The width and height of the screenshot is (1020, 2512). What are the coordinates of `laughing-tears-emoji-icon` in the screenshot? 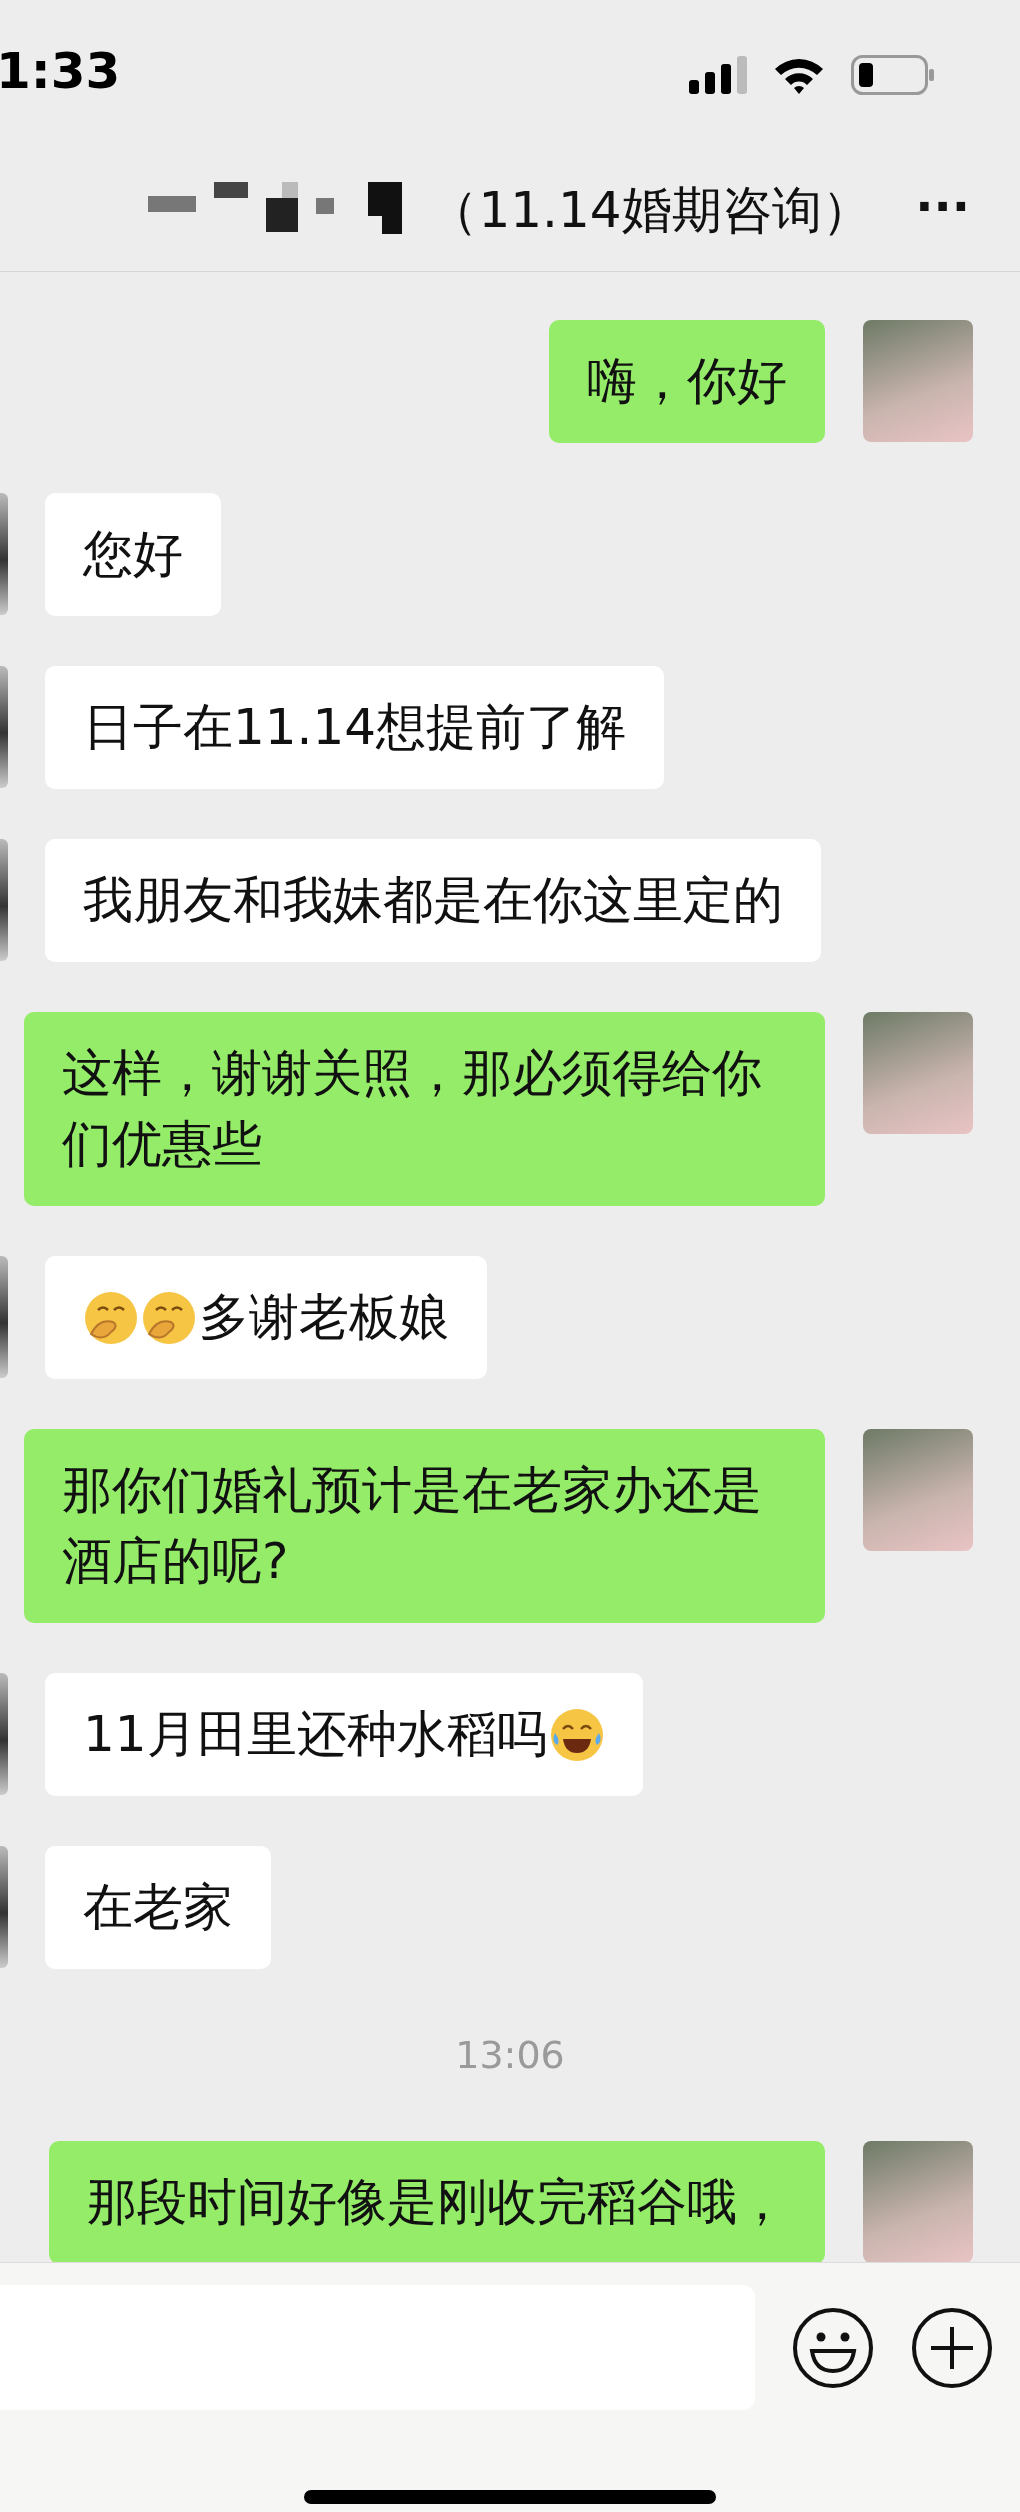 It's located at (576, 1734).